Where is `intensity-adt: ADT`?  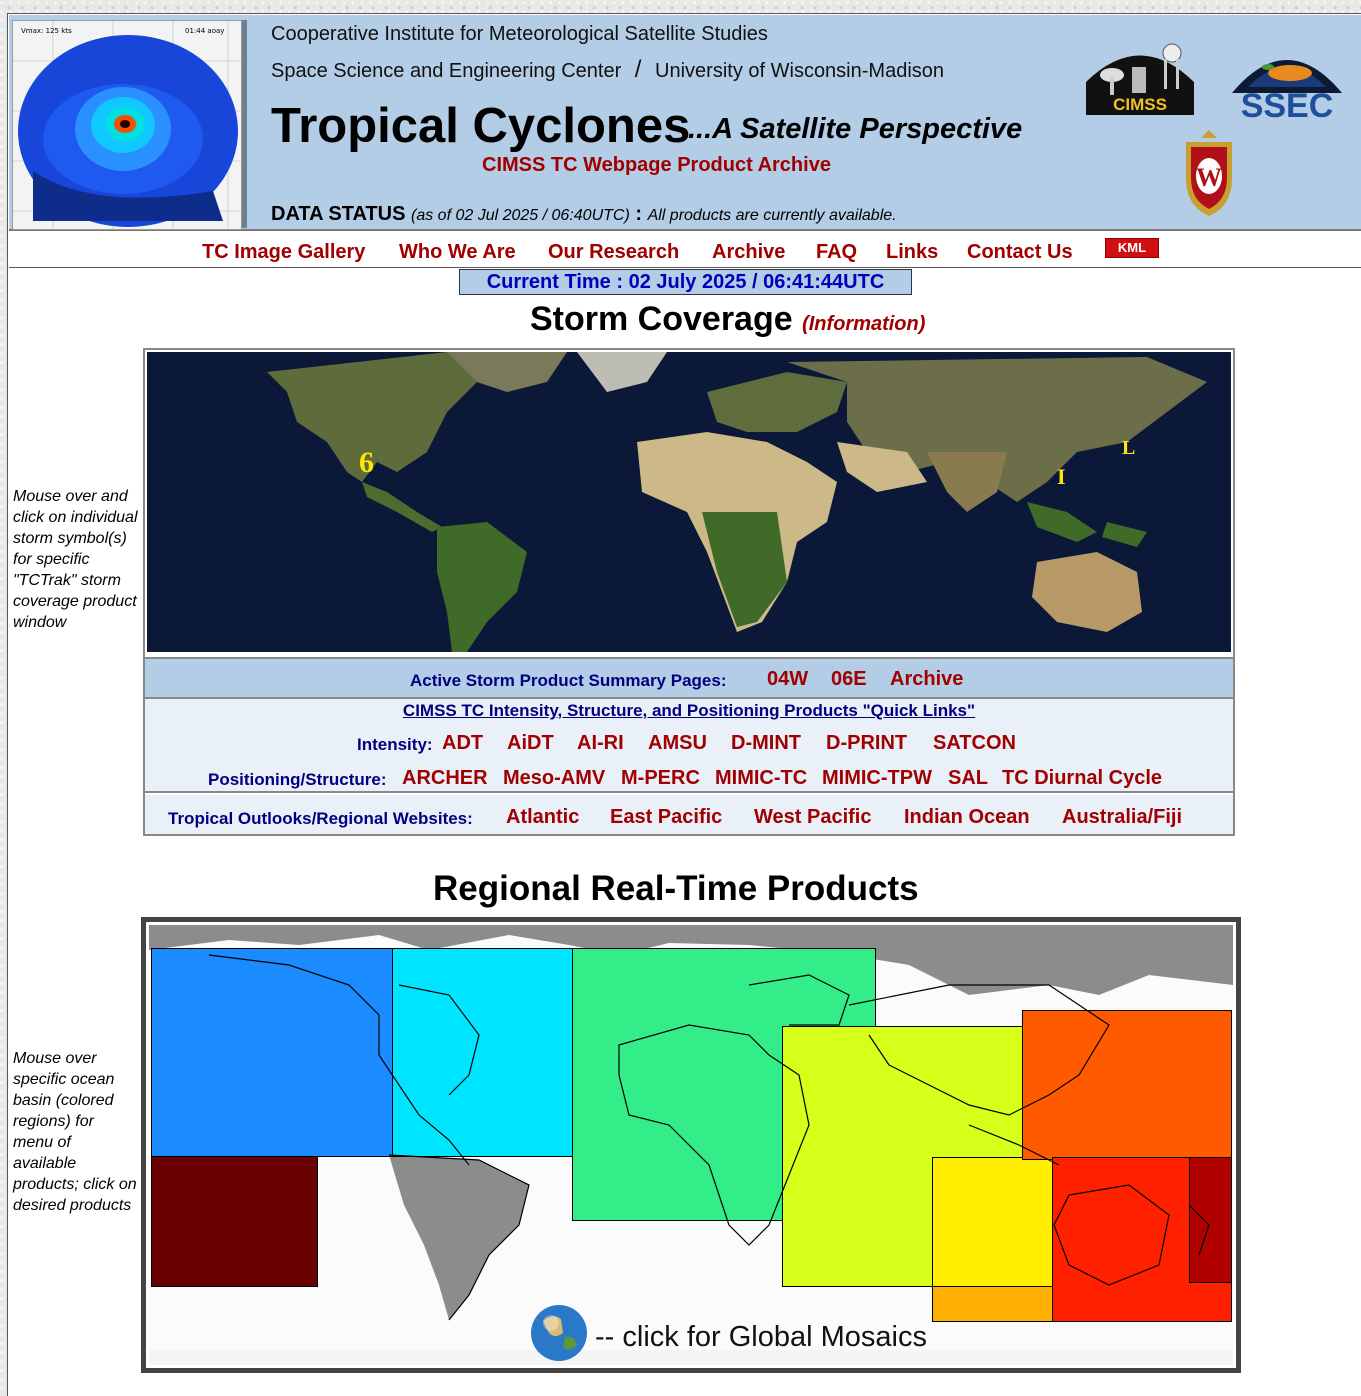
intensity-adt: ADT is located at coordinates (462, 743).